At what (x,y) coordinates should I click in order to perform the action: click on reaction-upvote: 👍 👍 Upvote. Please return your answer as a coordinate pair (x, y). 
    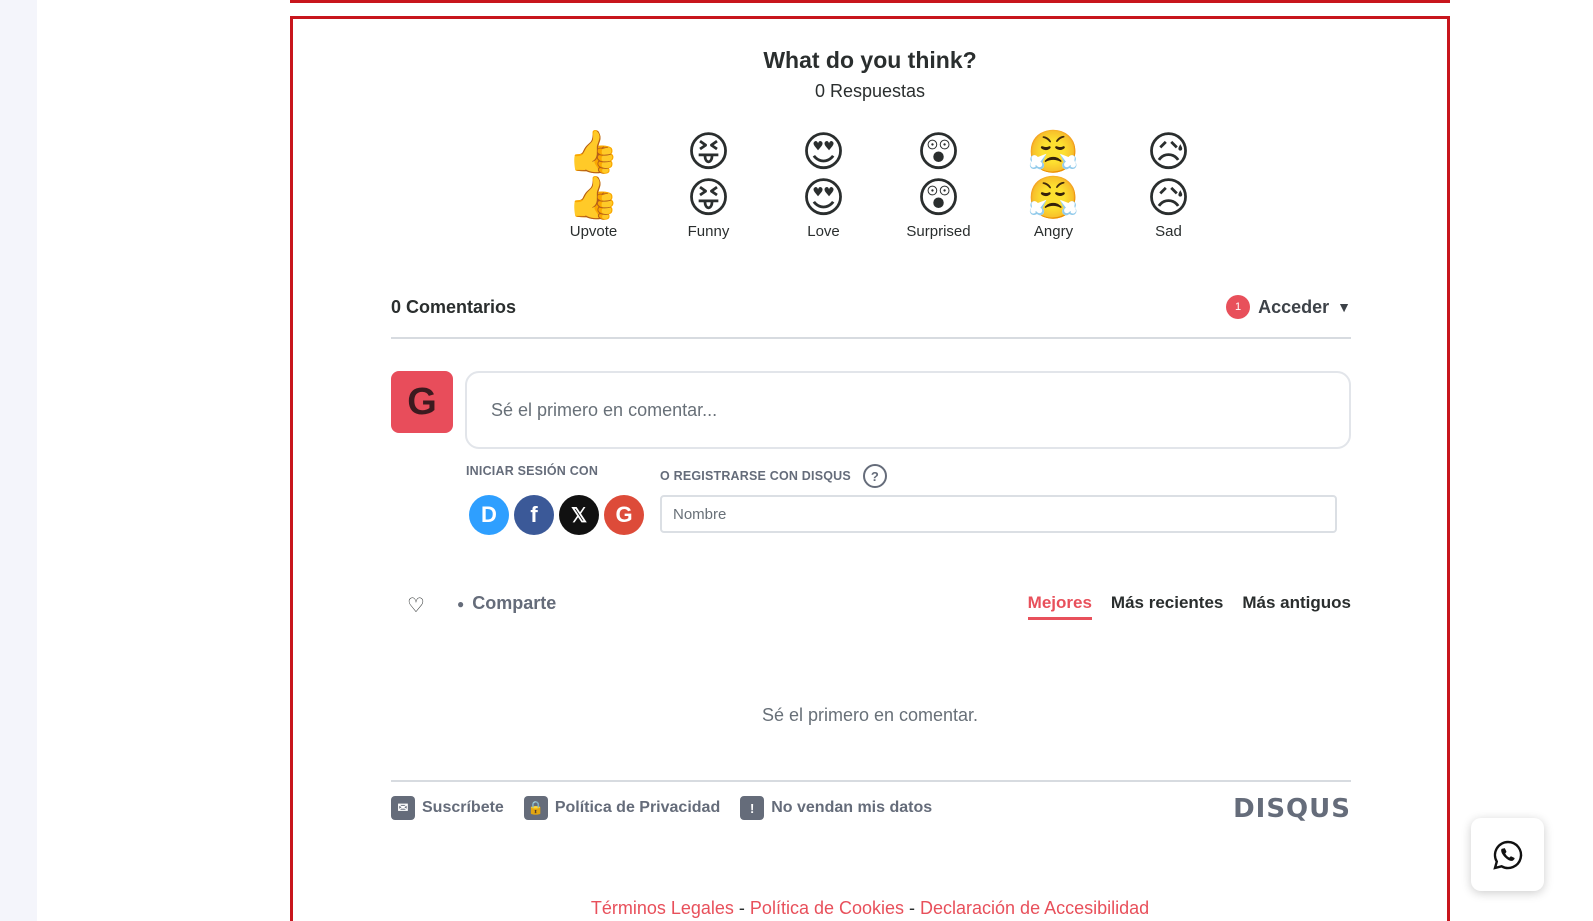
    Looking at the image, I should click on (593, 184).